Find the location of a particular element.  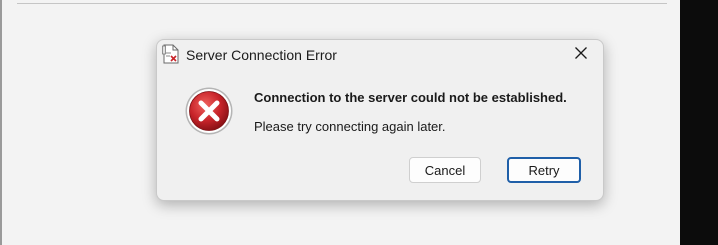

close-button is located at coordinates (581, 55).